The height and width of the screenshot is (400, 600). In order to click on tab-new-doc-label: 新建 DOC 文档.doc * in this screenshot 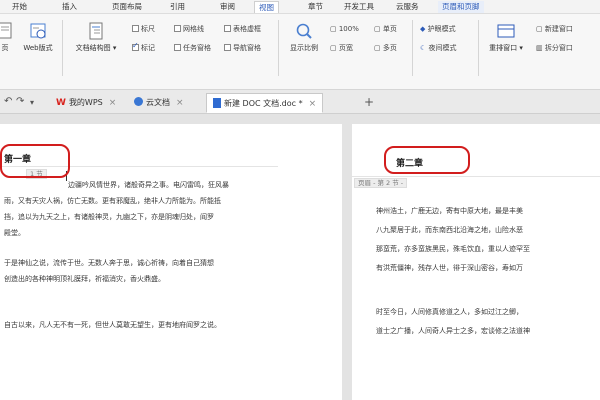, I will do `click(263, 103)`.